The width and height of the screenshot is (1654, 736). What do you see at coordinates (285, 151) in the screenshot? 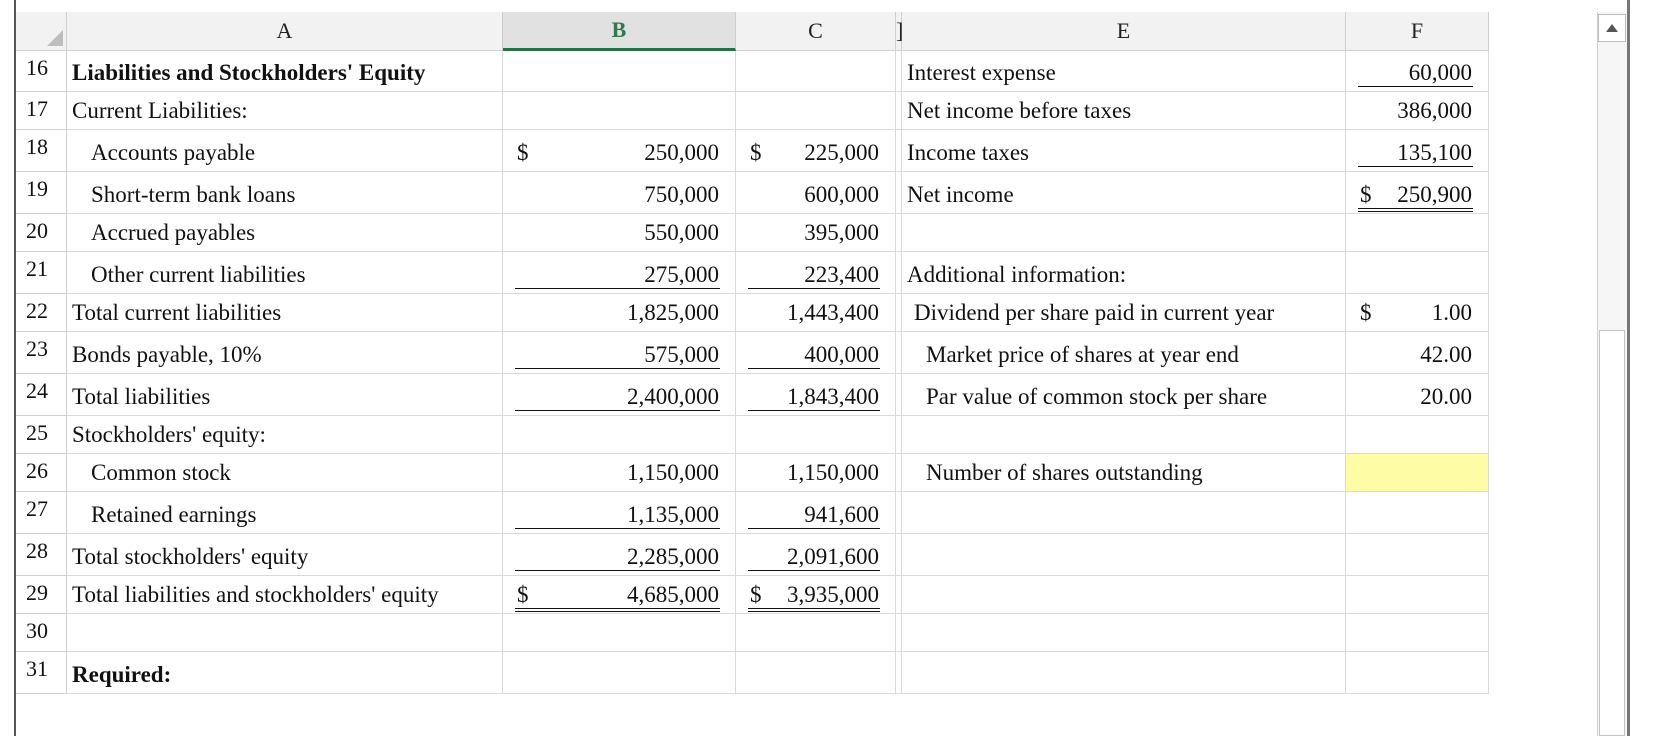
I see `cell-a18: Accounts payable` at bounding box center [285, 151].